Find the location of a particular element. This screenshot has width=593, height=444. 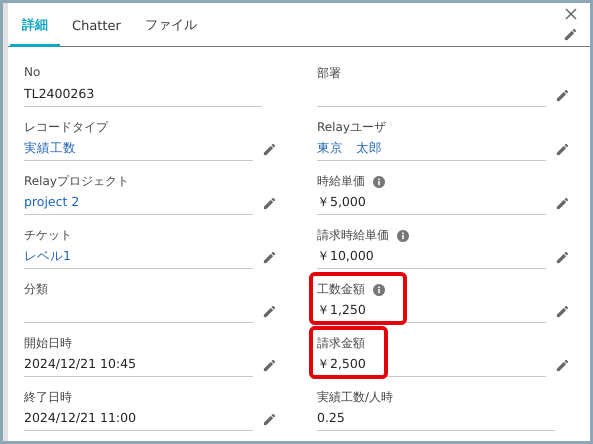

field-link: 実績工数 is located at coordinates (138, 148).